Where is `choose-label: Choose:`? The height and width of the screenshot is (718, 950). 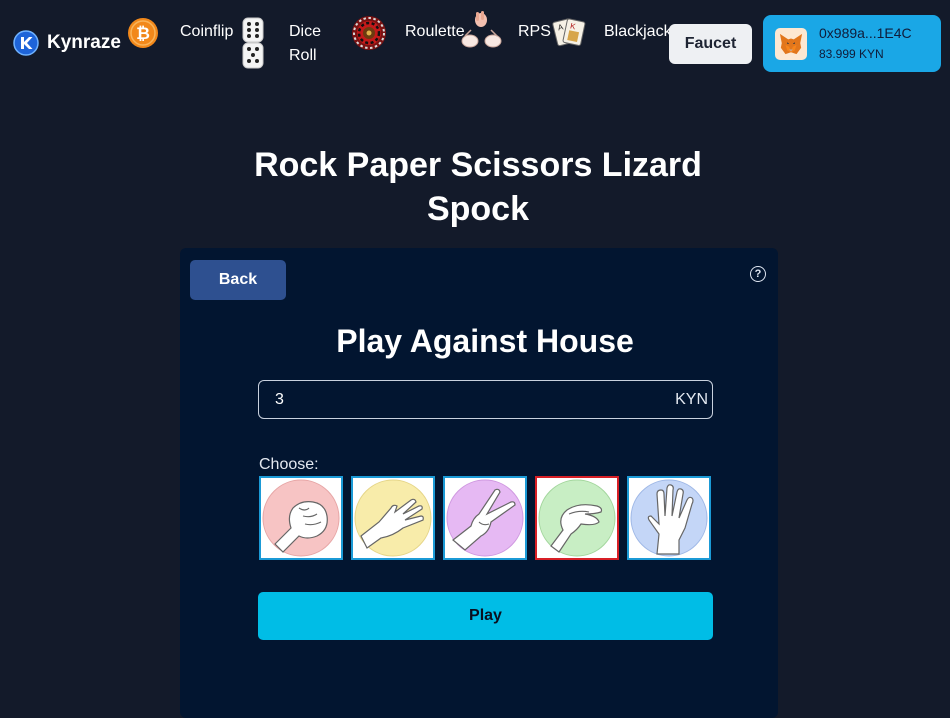 choose-label: Choose: is located at coordinates (289, 464).